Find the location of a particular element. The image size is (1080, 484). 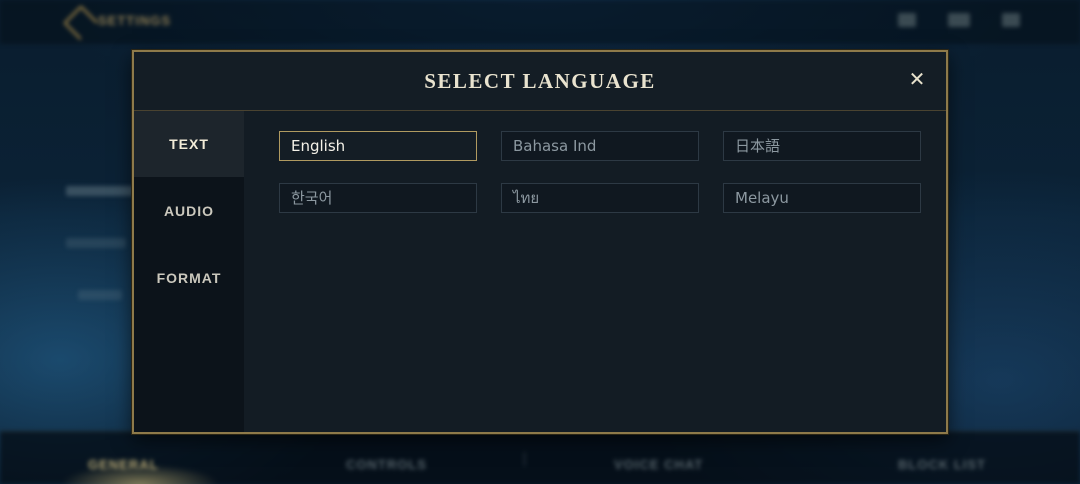

background-tab-voice-chat: VOICE CHAT is located at coordinates (659, 464).